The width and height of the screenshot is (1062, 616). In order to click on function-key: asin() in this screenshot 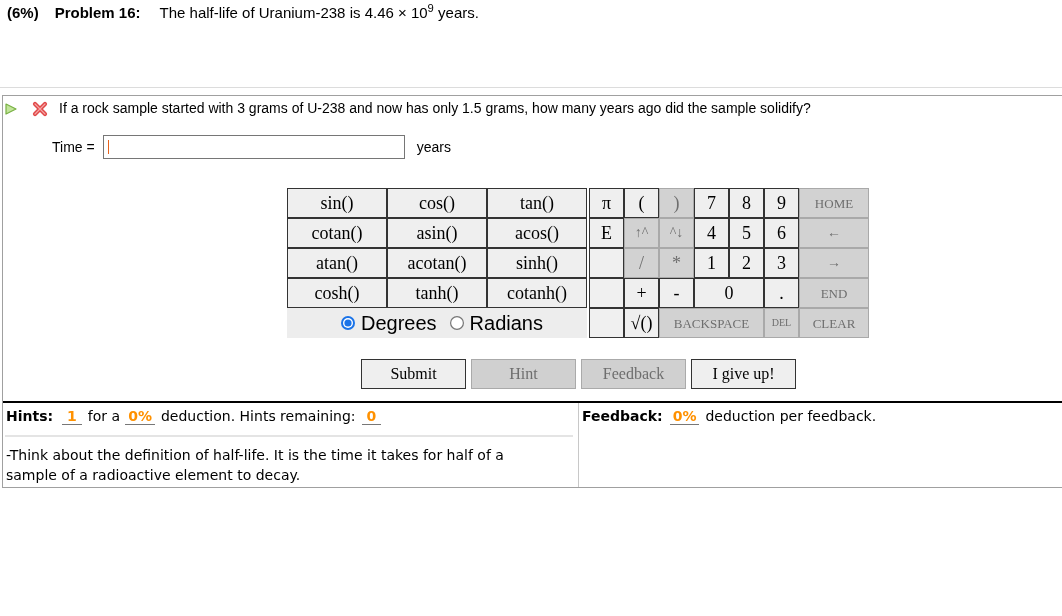, I will do `click(437, 233)`.